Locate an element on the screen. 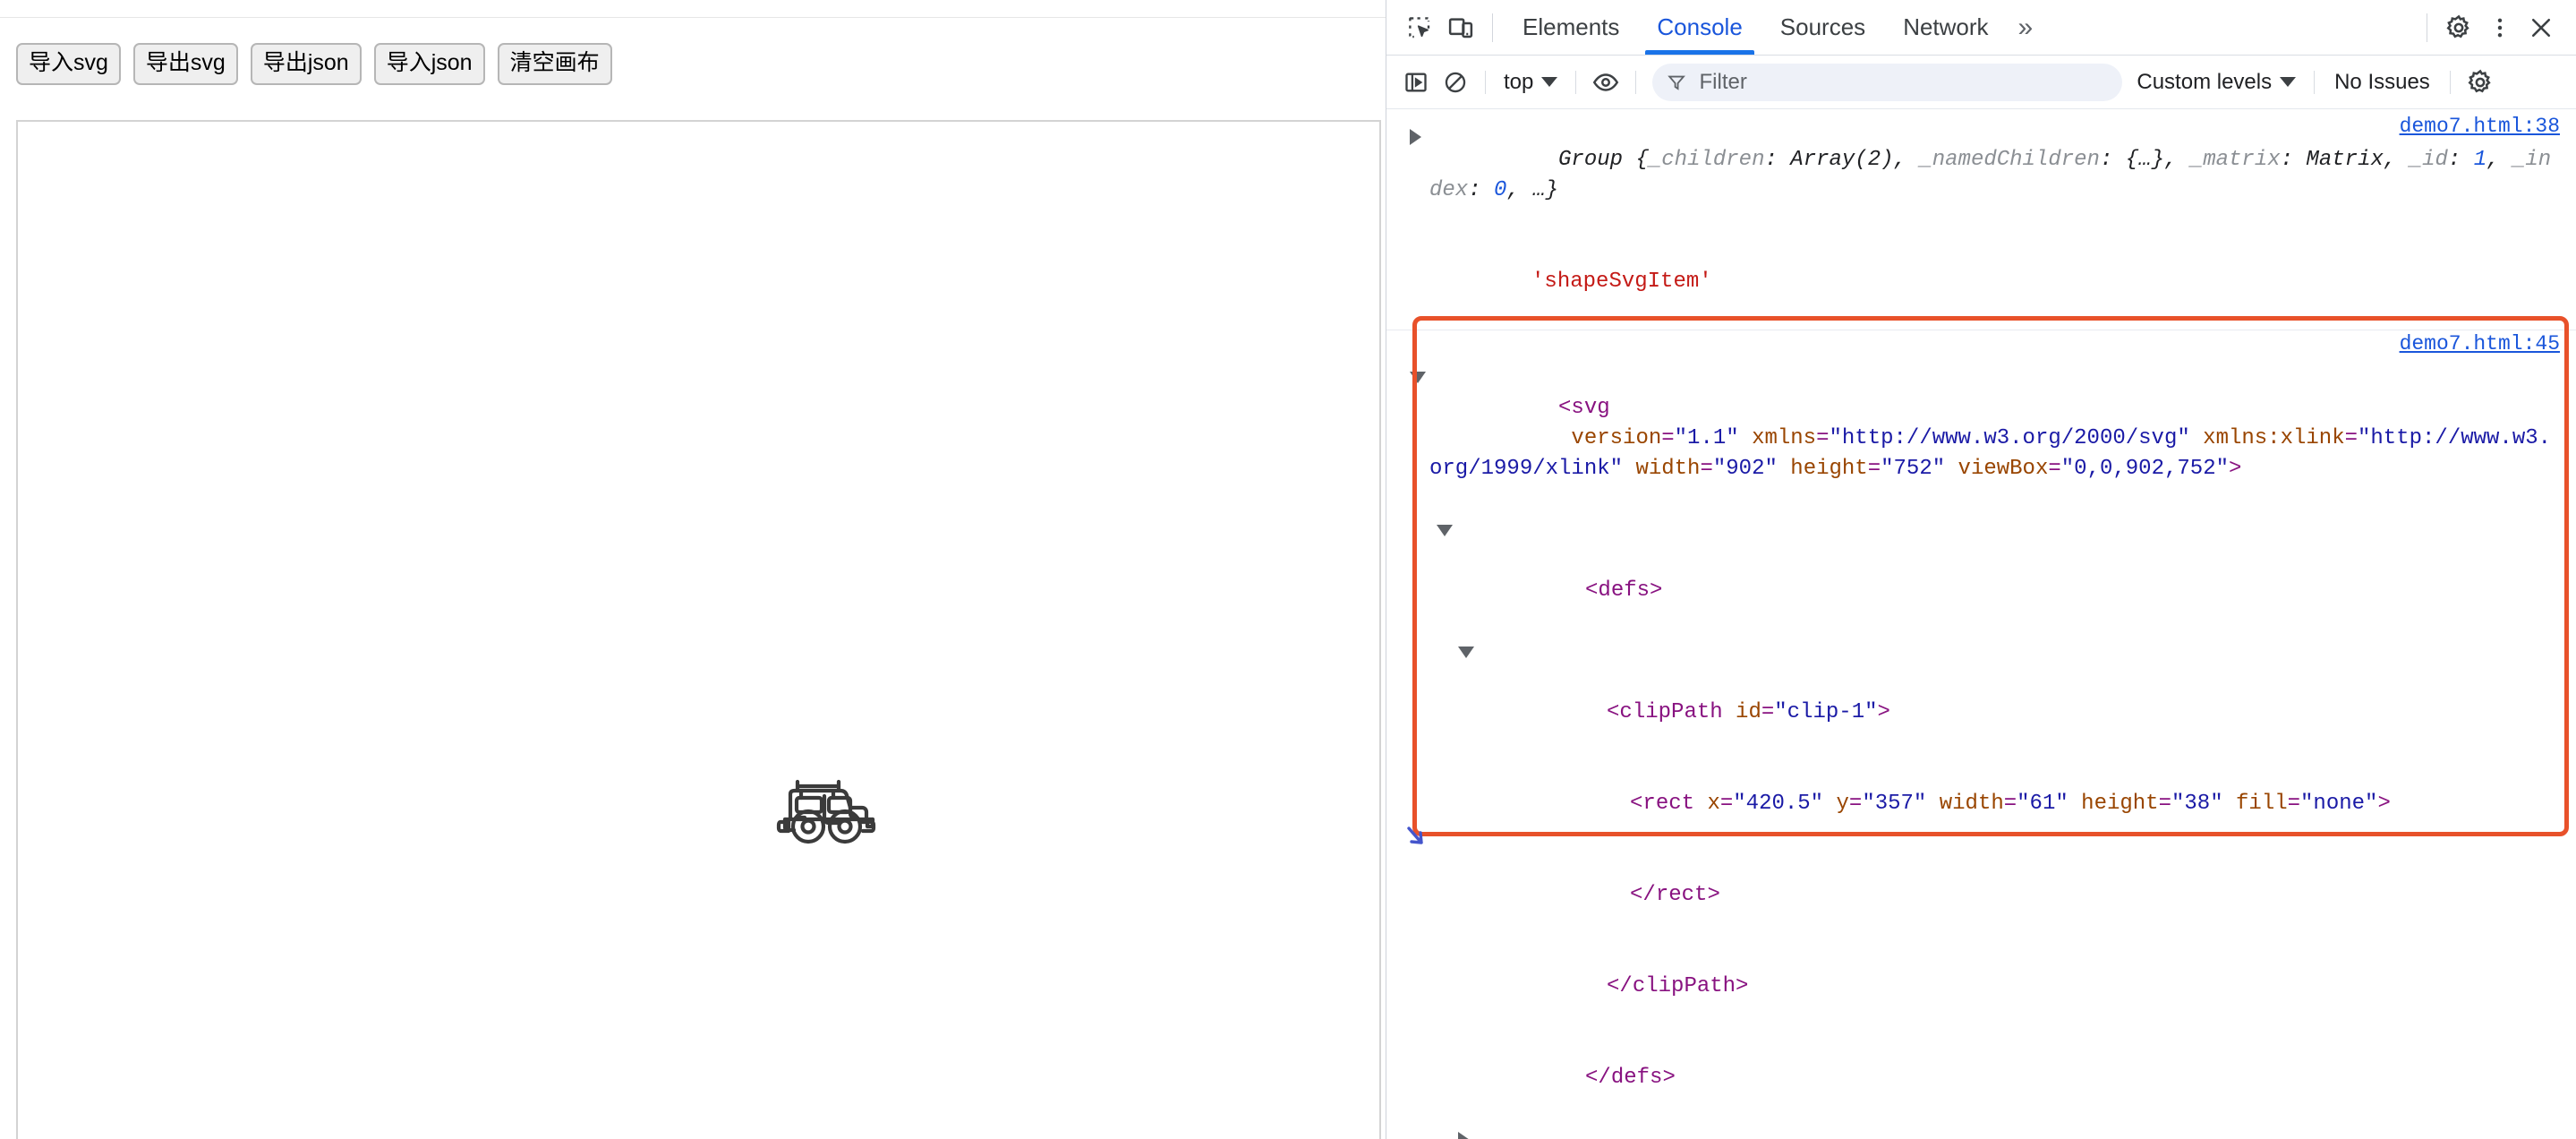  collapse-svg-triangle-icon is located at coordinates (1418, 378).